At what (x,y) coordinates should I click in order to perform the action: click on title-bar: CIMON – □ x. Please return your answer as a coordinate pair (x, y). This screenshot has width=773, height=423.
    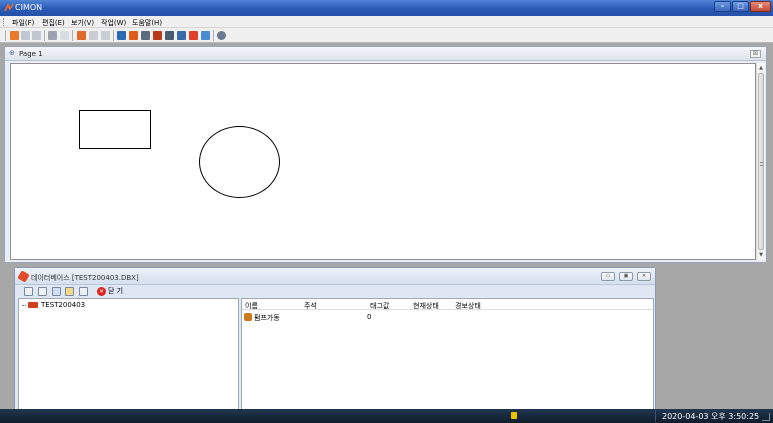
    Looking at the image, I should click on (386, 8).